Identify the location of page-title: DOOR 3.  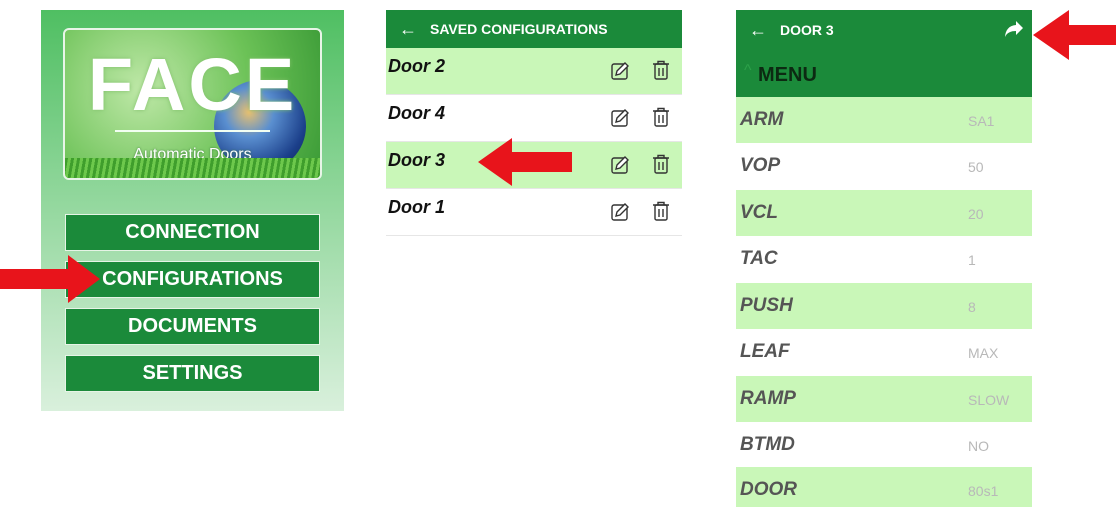
(807, 30).